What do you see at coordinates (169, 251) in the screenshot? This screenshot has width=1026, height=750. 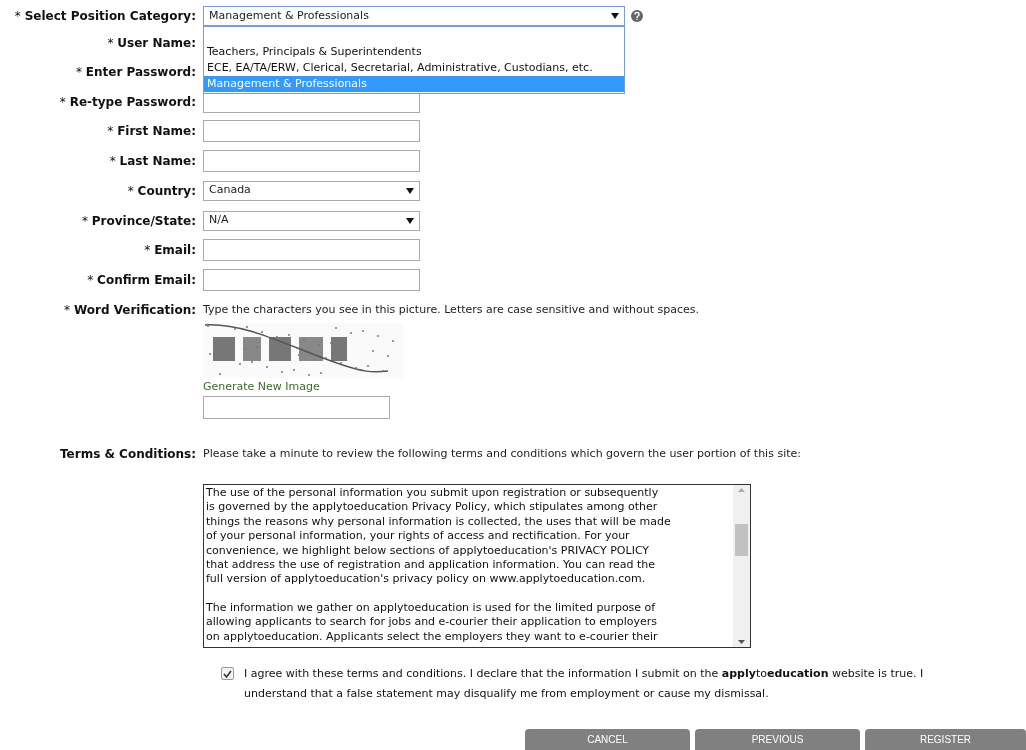 I see `field-label: *Email:` at bounding box center [169, 251].